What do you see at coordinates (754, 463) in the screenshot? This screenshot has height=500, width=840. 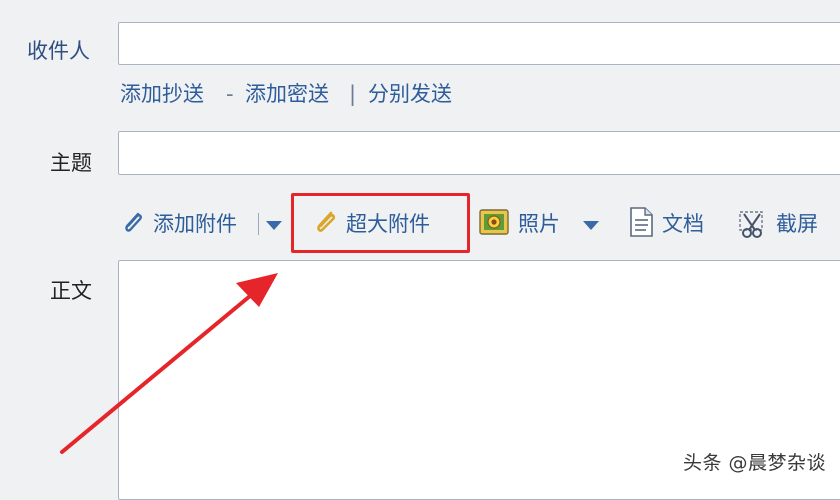 I see `watermark: 头条 @晨梦杂谈` at bounding box center [754, 463].